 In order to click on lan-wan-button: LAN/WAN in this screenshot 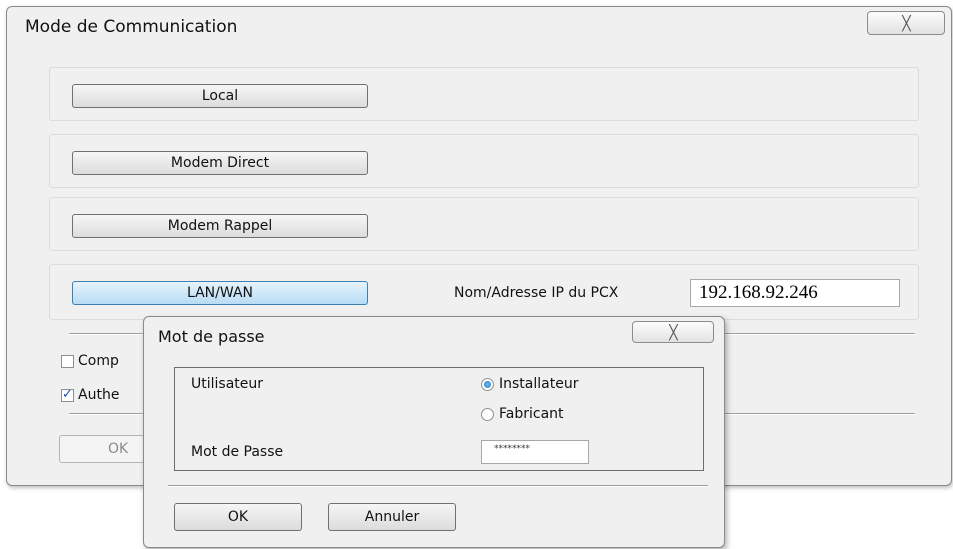, I will do `click(220, 293)`.